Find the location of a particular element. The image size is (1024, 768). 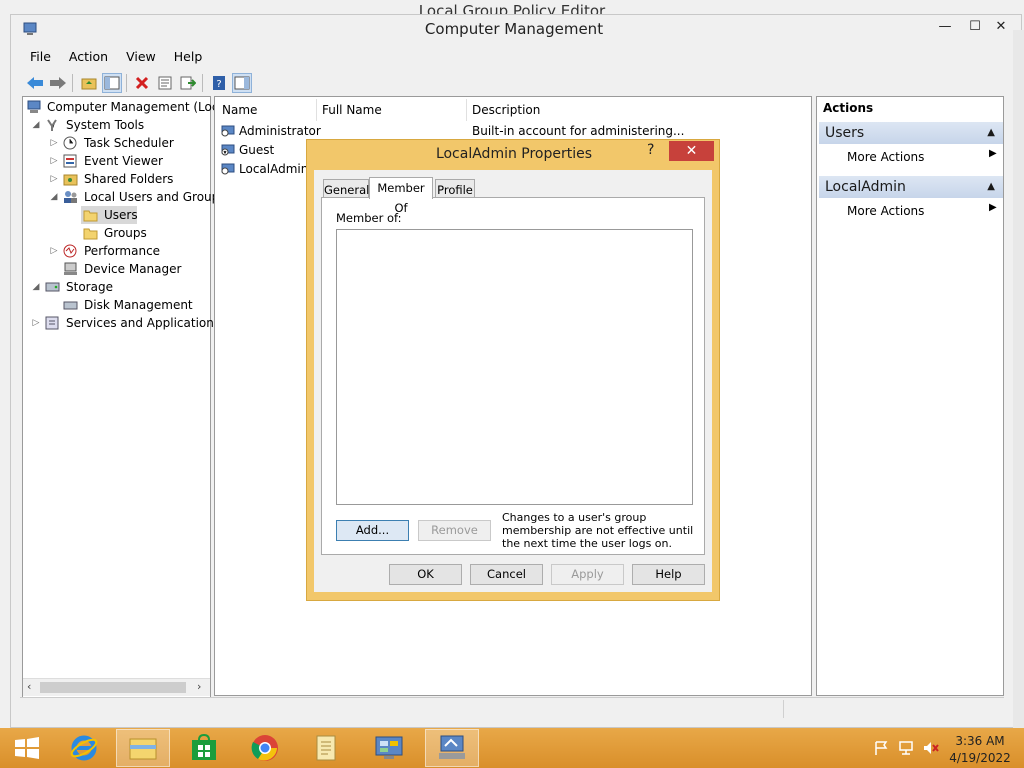

forward-button is located at coordinates (58, 83).